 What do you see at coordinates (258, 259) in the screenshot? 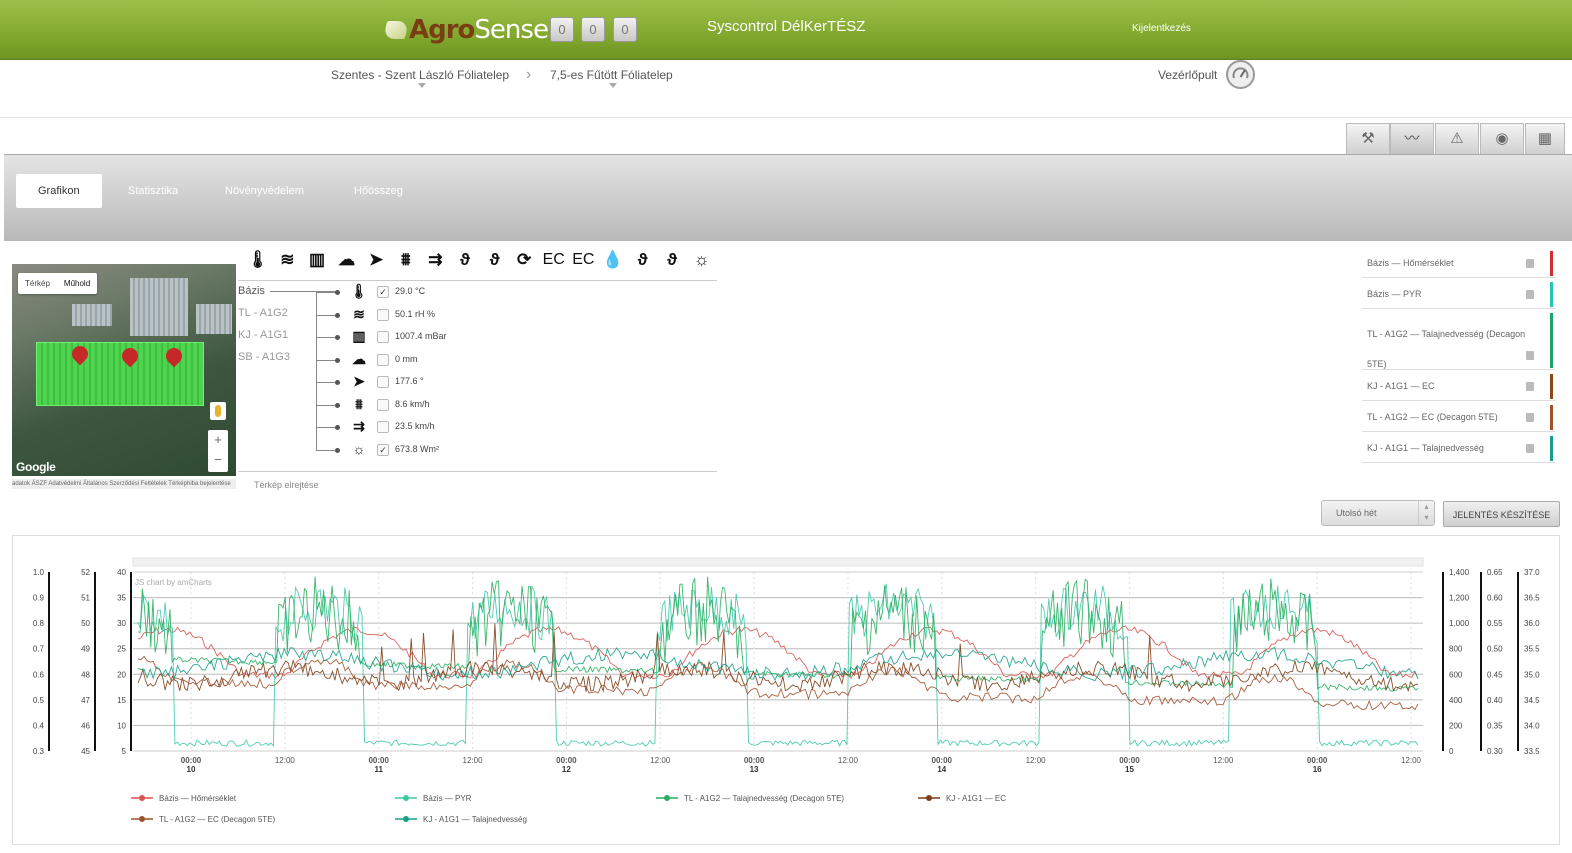
I see `thermometer-icon: 🌡` at bounding box center [258, 259].